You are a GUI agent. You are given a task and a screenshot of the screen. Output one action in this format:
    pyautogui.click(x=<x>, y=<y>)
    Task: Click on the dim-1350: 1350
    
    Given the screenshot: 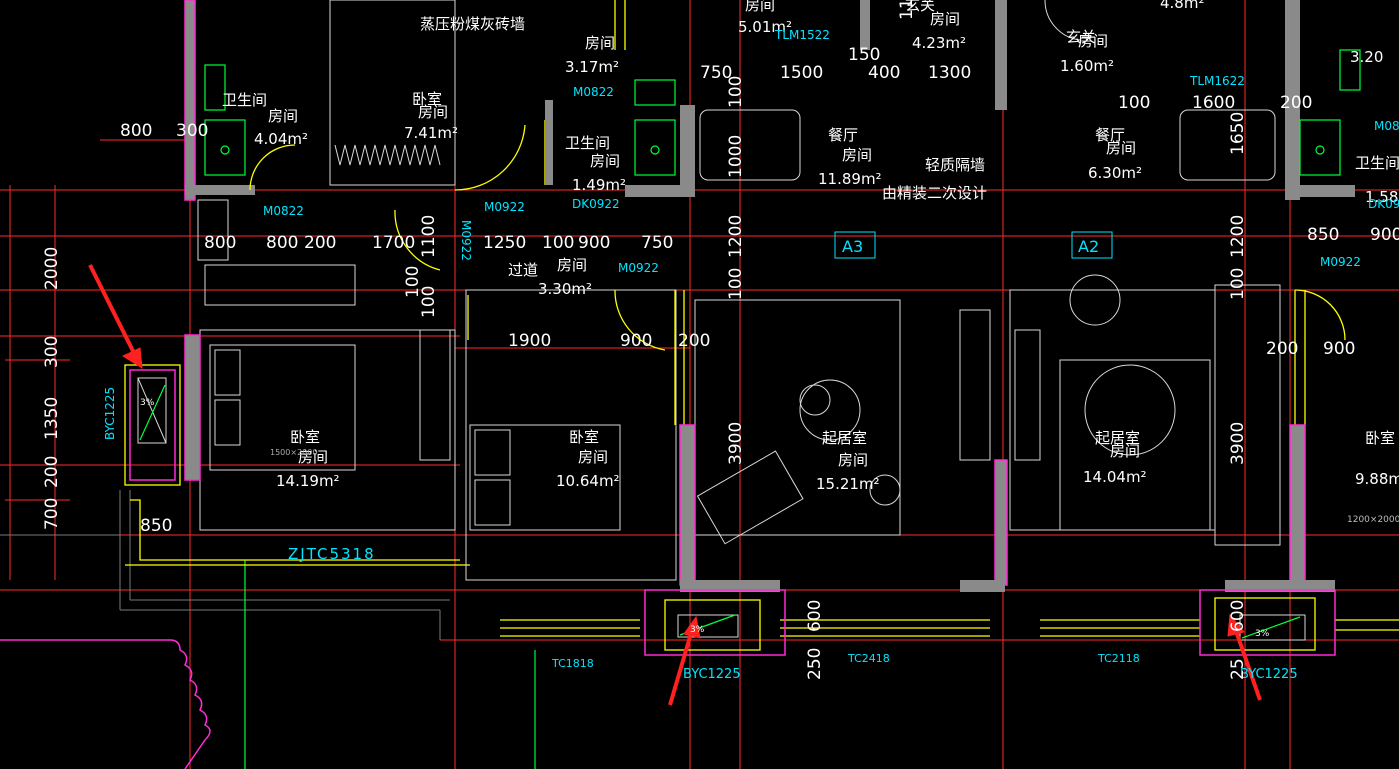 What is the action you would take?
    pyautogui.click(x=52, y=418)
    